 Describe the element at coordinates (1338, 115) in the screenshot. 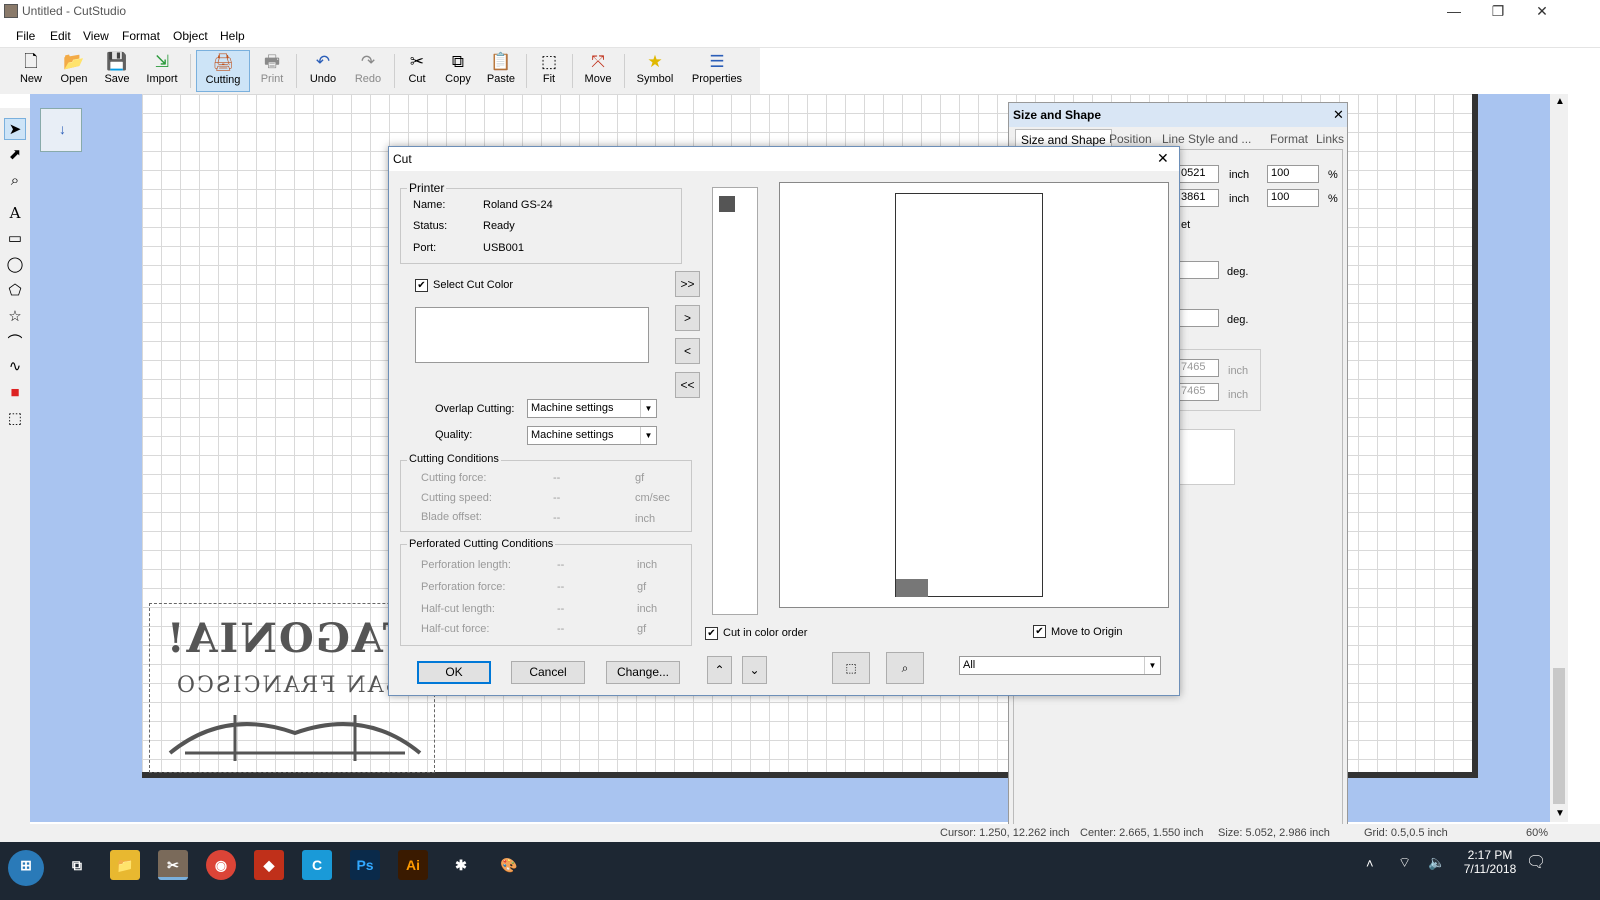

I see `panel-close-button: ✕` at that location.